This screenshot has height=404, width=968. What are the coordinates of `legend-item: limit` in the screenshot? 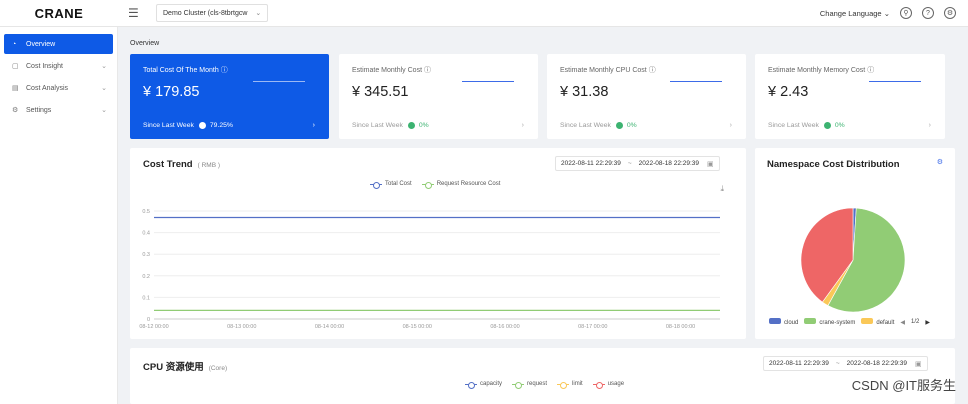 It's located at (570, 385).